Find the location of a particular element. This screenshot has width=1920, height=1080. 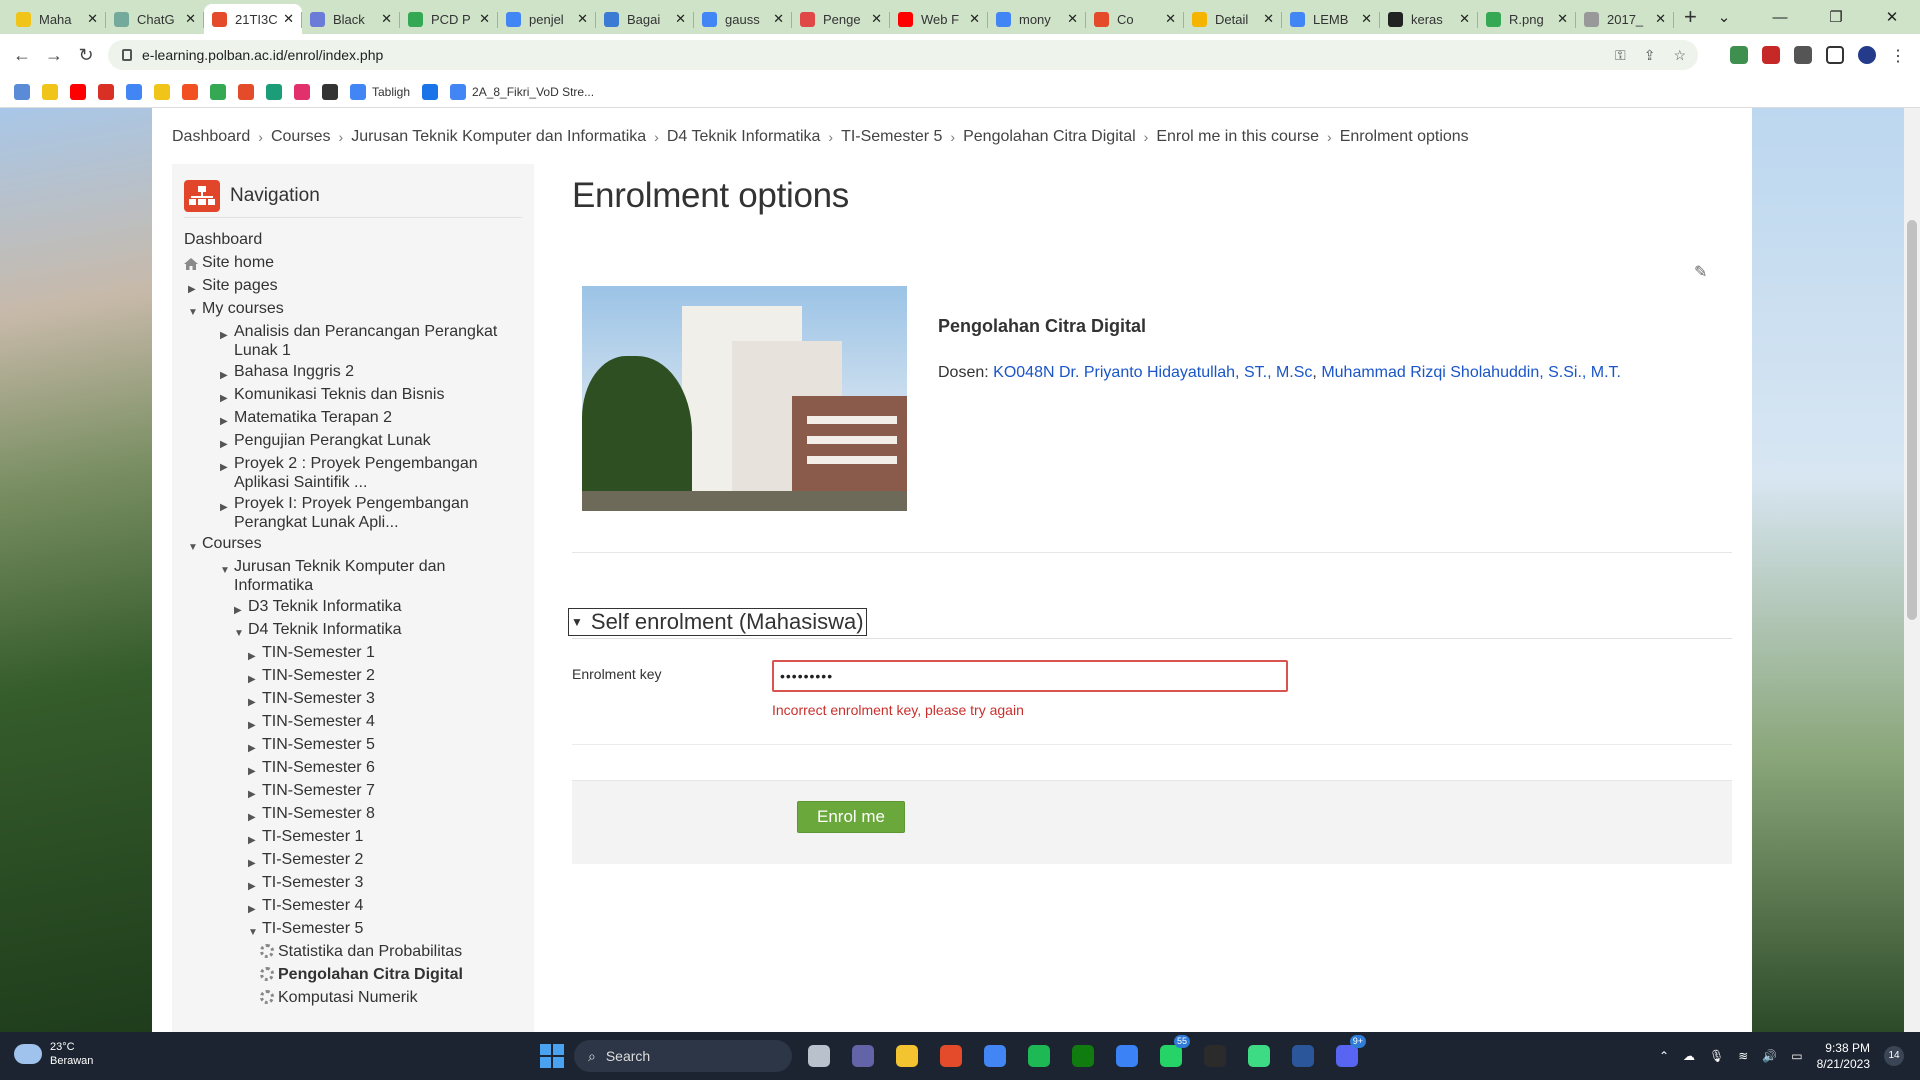

browser-tab: LEMB ✕ is located at coordinates (1331, 19).